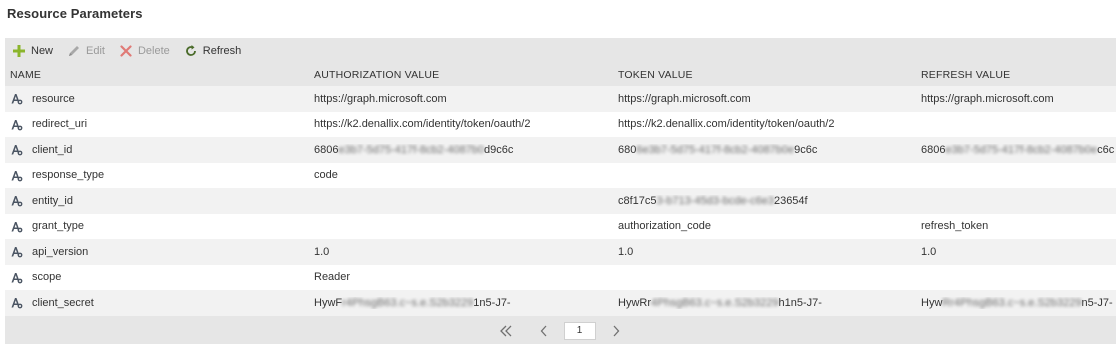  I want to click on token-value-text: c8f17c5, so click(637, 200).